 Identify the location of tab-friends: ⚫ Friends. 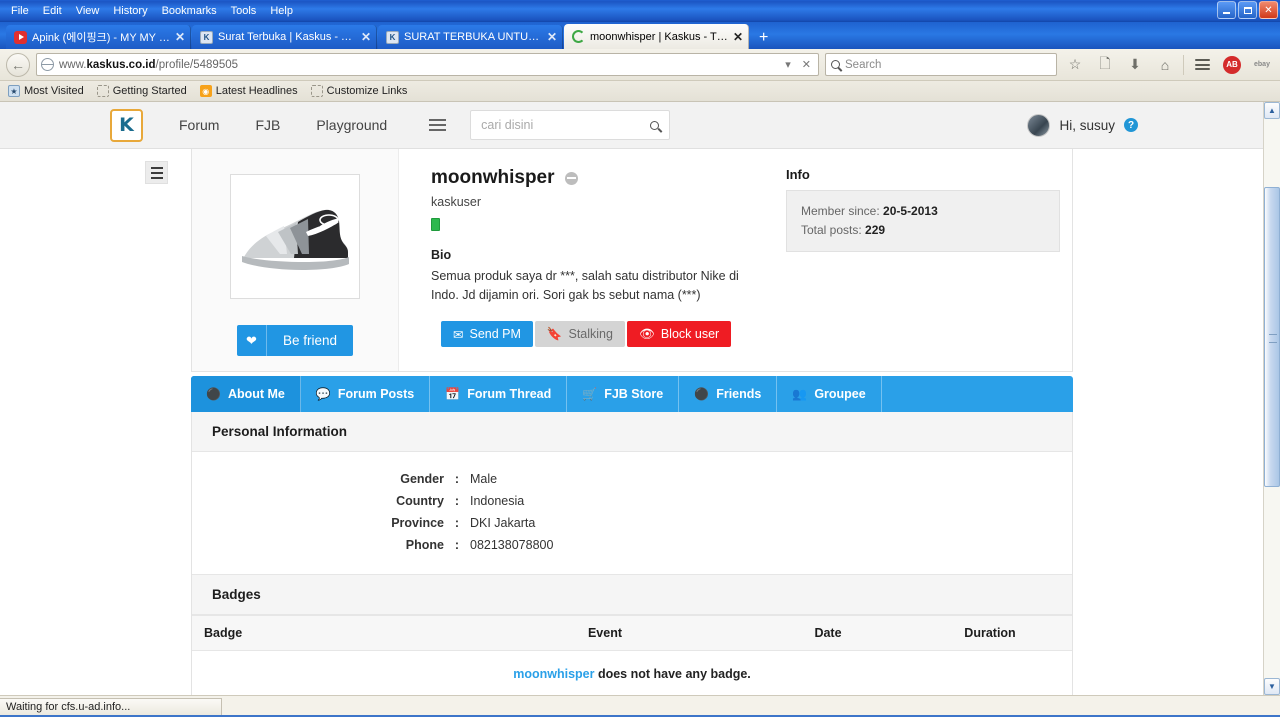
(728, 394).